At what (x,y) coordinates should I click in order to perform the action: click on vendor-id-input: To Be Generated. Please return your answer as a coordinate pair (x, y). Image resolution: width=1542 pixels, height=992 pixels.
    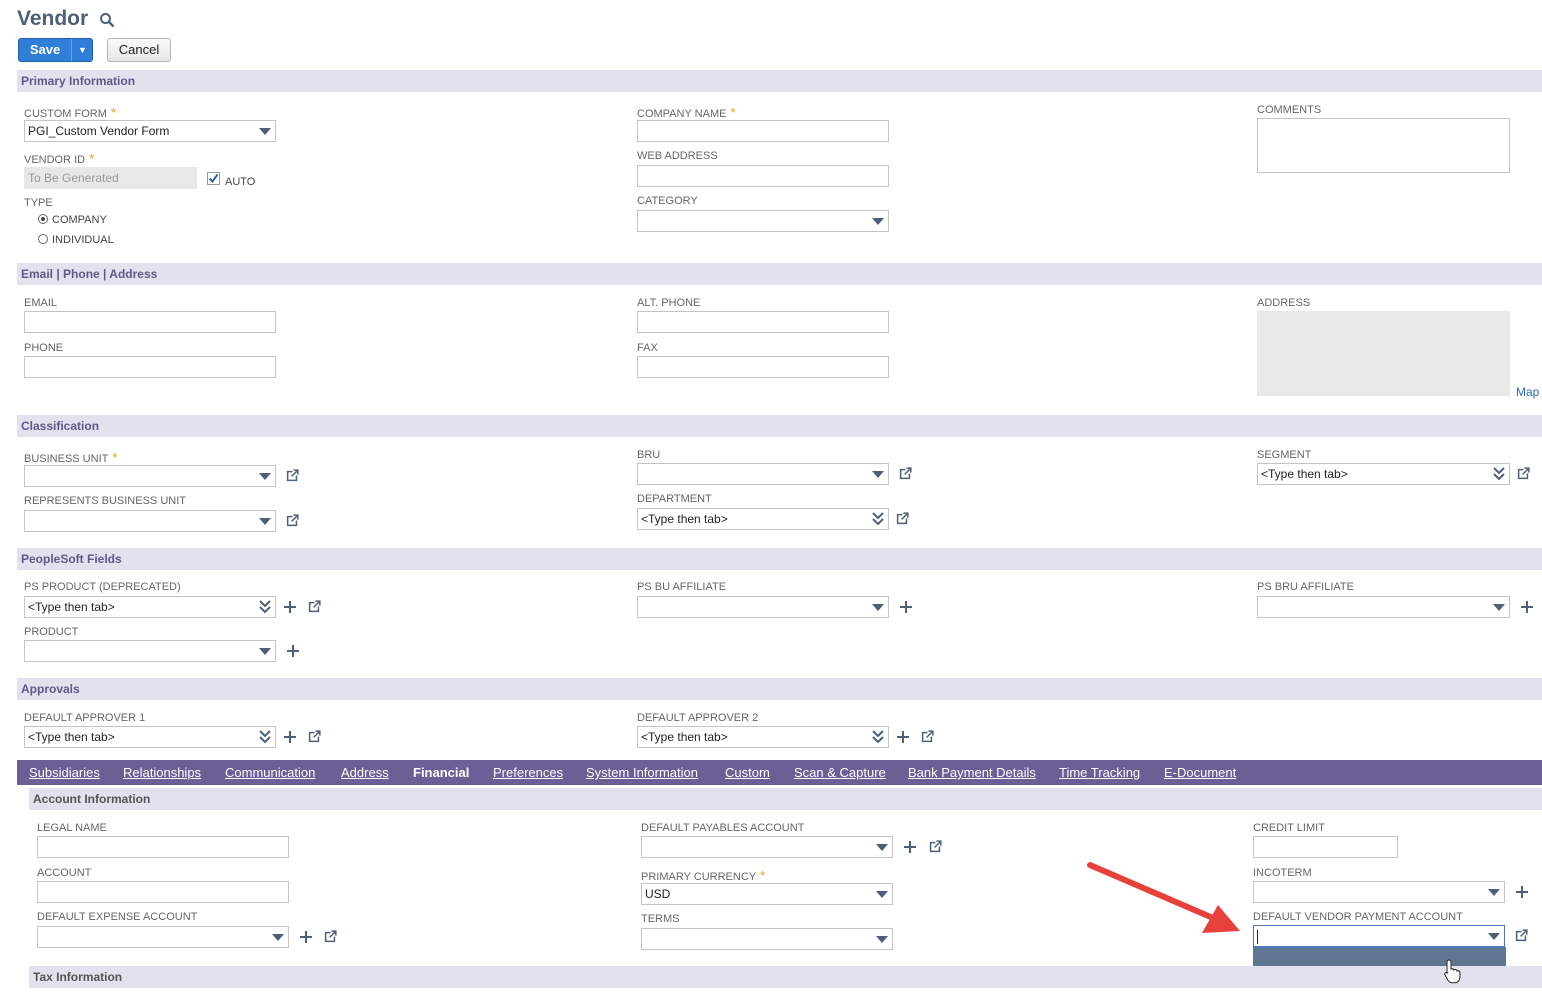
    Looking at the image, I should click on (110, 178).